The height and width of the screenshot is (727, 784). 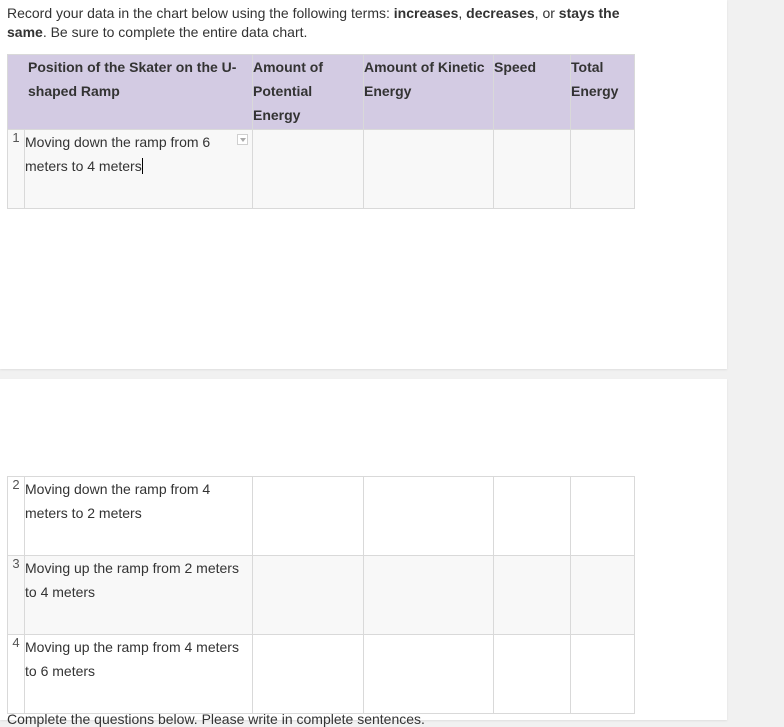 What do you see at coordinates (308, 92) in the screenshot?
I see `header-potential-energy: Amount of Potential Energy` at bounding box center [308, 92].